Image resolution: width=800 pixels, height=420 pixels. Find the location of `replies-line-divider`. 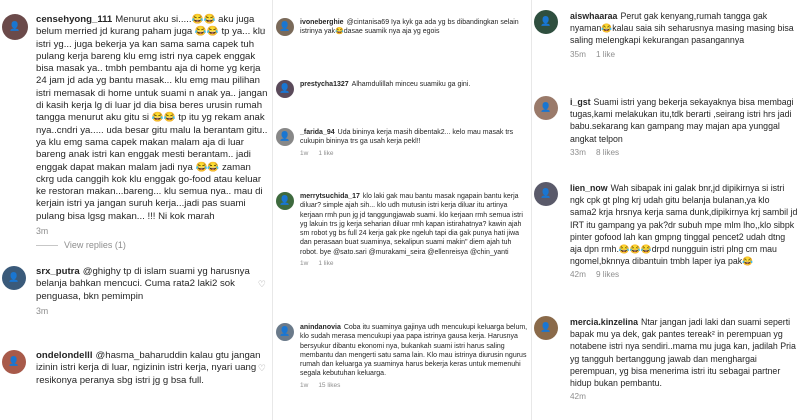

replies-line-divider is located at coordinates (47, 245).